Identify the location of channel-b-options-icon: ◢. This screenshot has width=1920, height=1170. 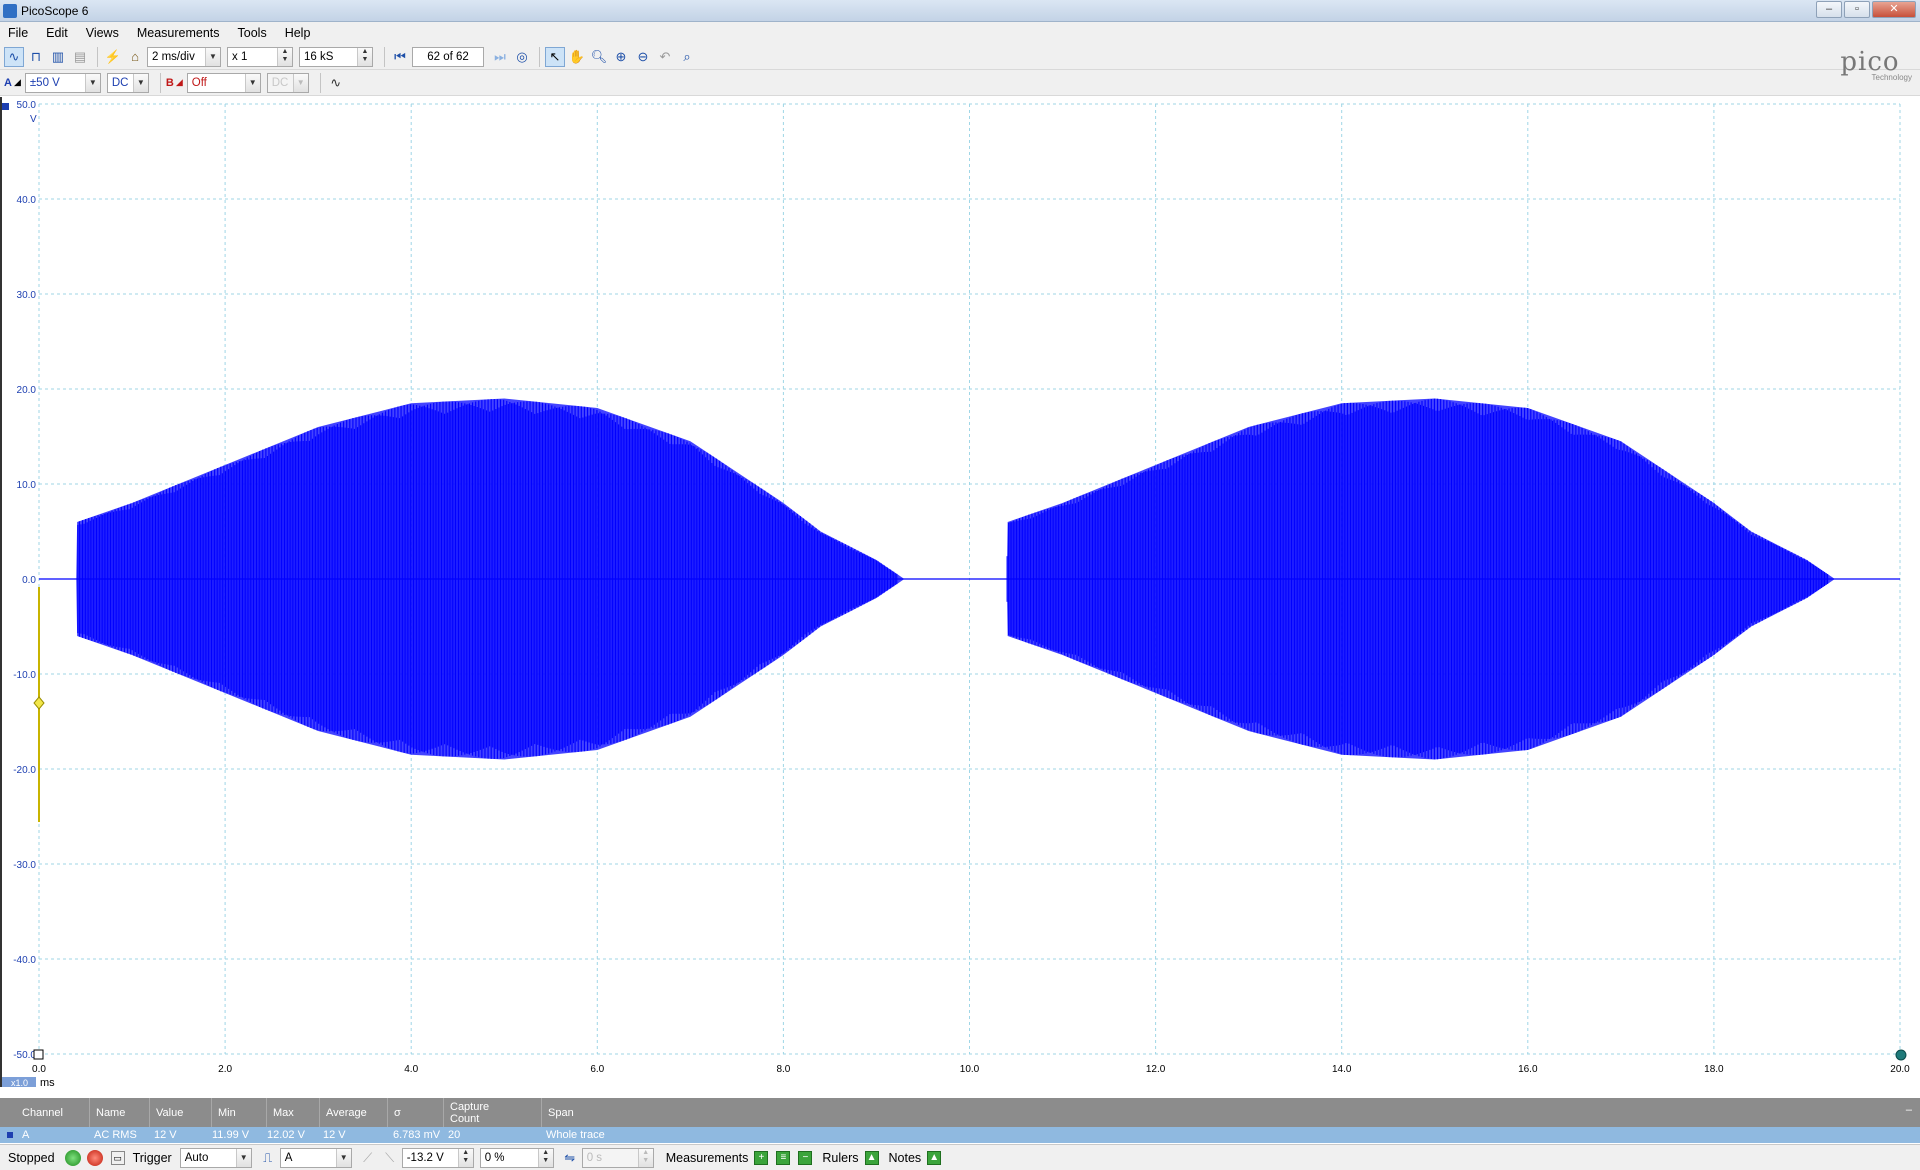
(179, 82).